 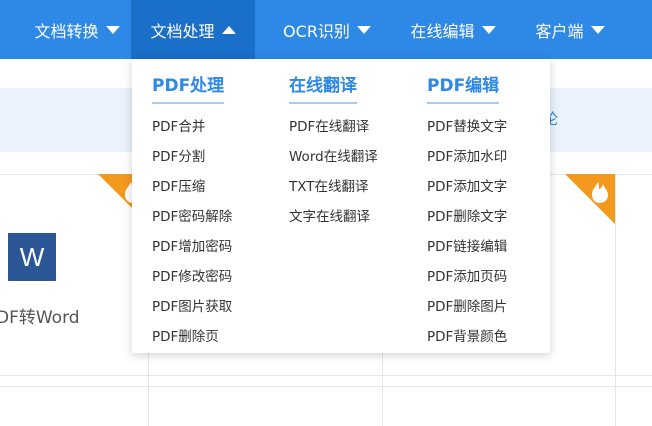 What do you see at coordinates (463, 87) in the screenshot?
I see `column-title: PDF编辑` at bounding box center [463, 87].